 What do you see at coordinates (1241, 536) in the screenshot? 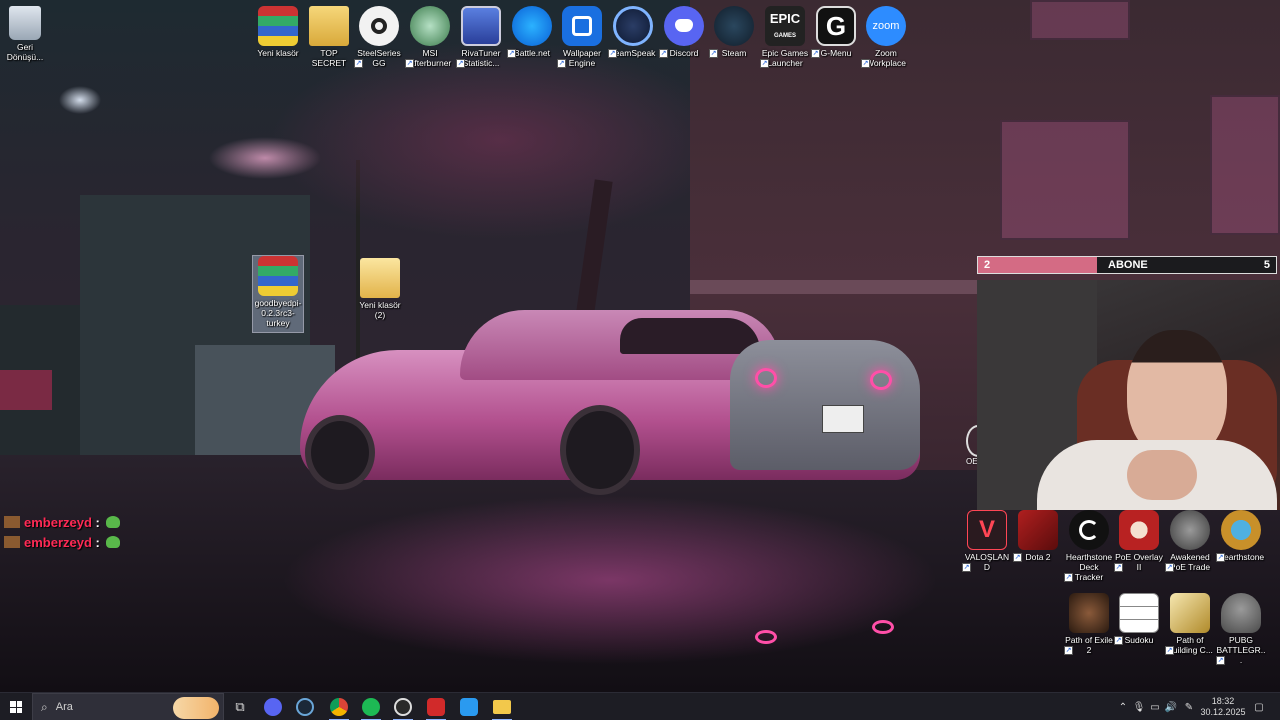
I see `desktop-icon-hearthstone: ↗ Hearthstone` at bounding box center [1241, 536].